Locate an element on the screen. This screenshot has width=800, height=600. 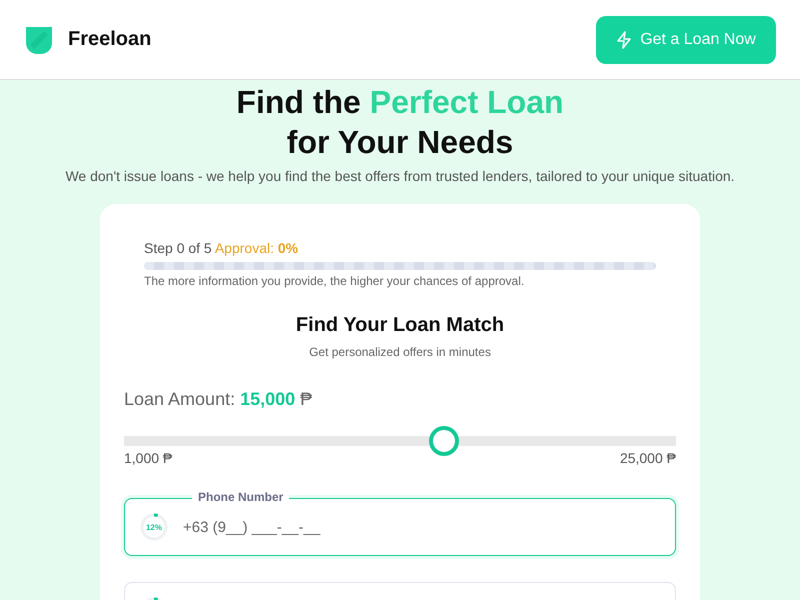
progress-hint: The more information you provide, the higher your chances of approval. is located at coordinates (335, 281).